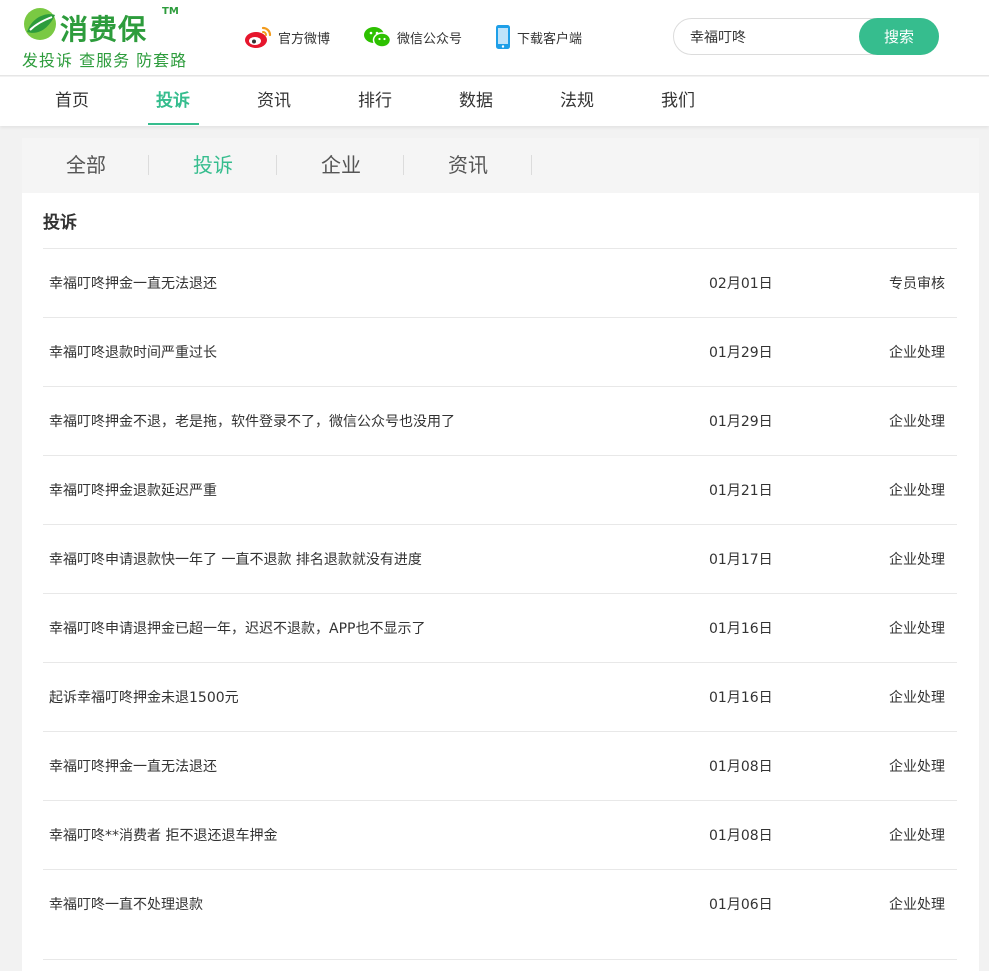  I want to click on complaint-row: 幸福叮咚押金一直无法退还 02月01日 专员审核, so click(500, 282).